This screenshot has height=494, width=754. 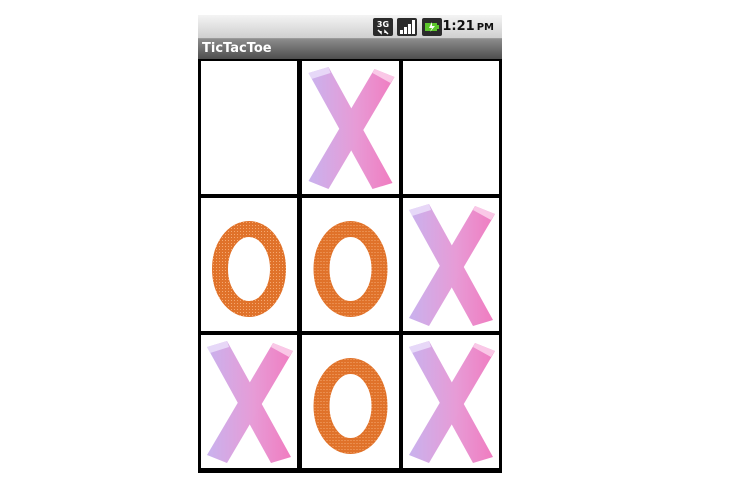 What do you see at coordinates (432, 27) in the screenshot?
I see `battery-icon` at bounding box center [432, 27].